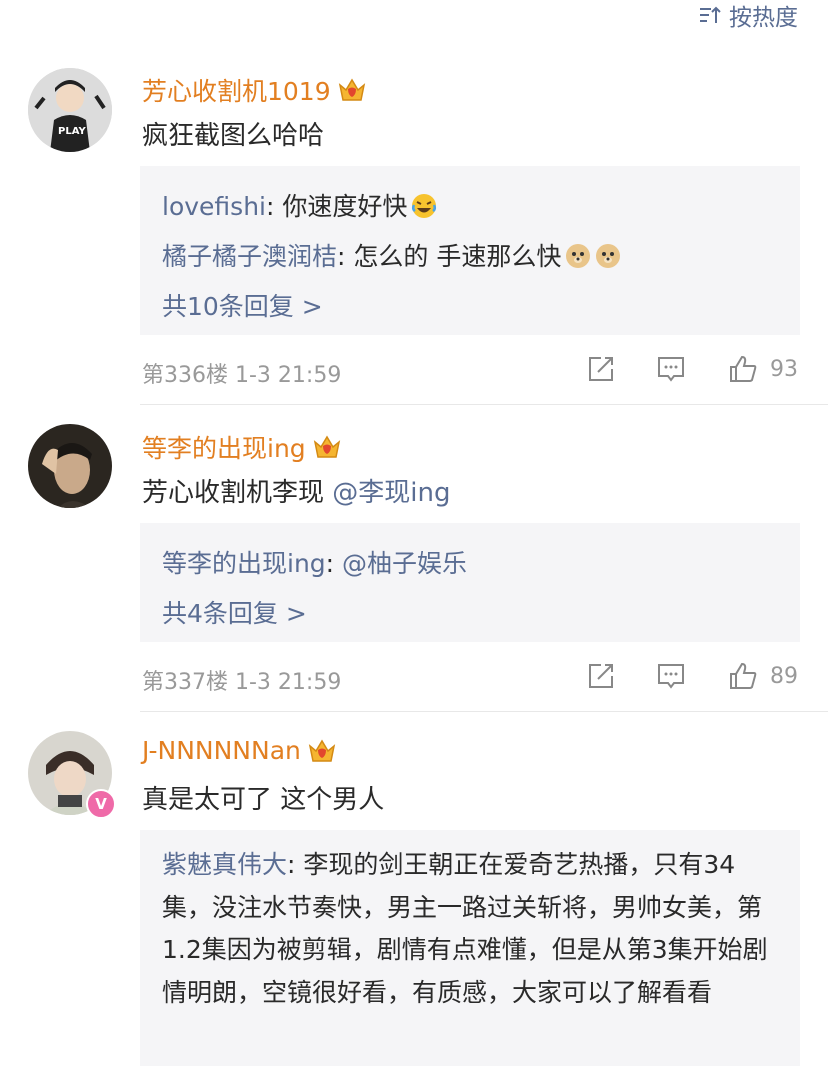 This screenshot has height=1066, width=828. What do you see at coordinates (470, 582) in the screenshot?
I see `reply-box: 等李的出现ing: @柚子娱乐 共4条回复 >` at bounding box center [470, 582].